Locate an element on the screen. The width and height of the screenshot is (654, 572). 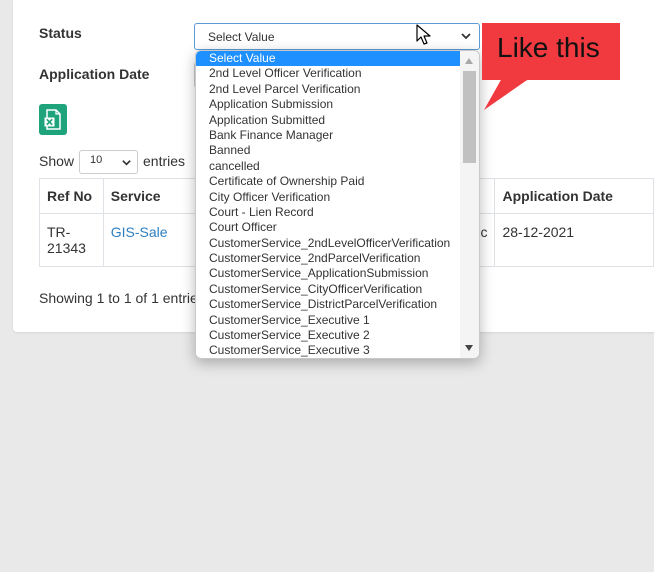
annotation-callout: Like this is located at coordinates (551, 51).